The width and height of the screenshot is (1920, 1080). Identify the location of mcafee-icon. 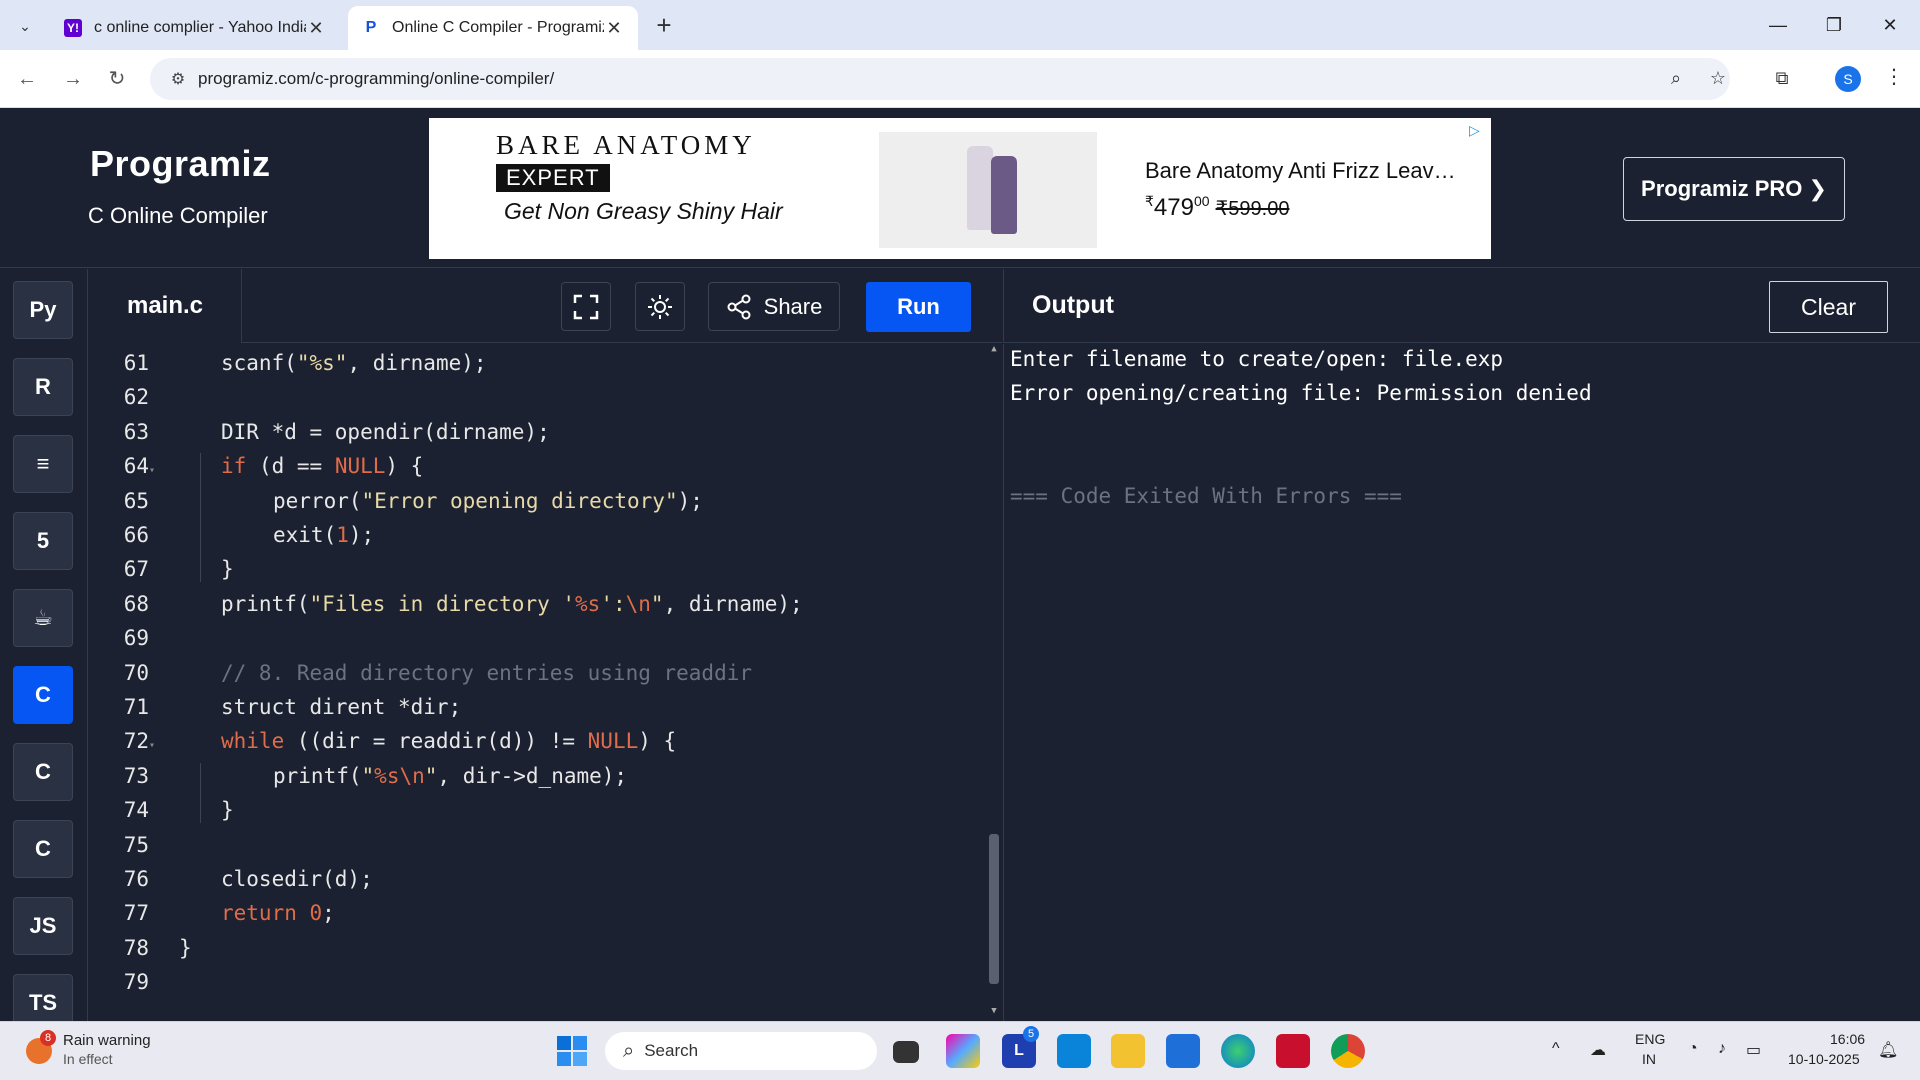
(1293, 1051).